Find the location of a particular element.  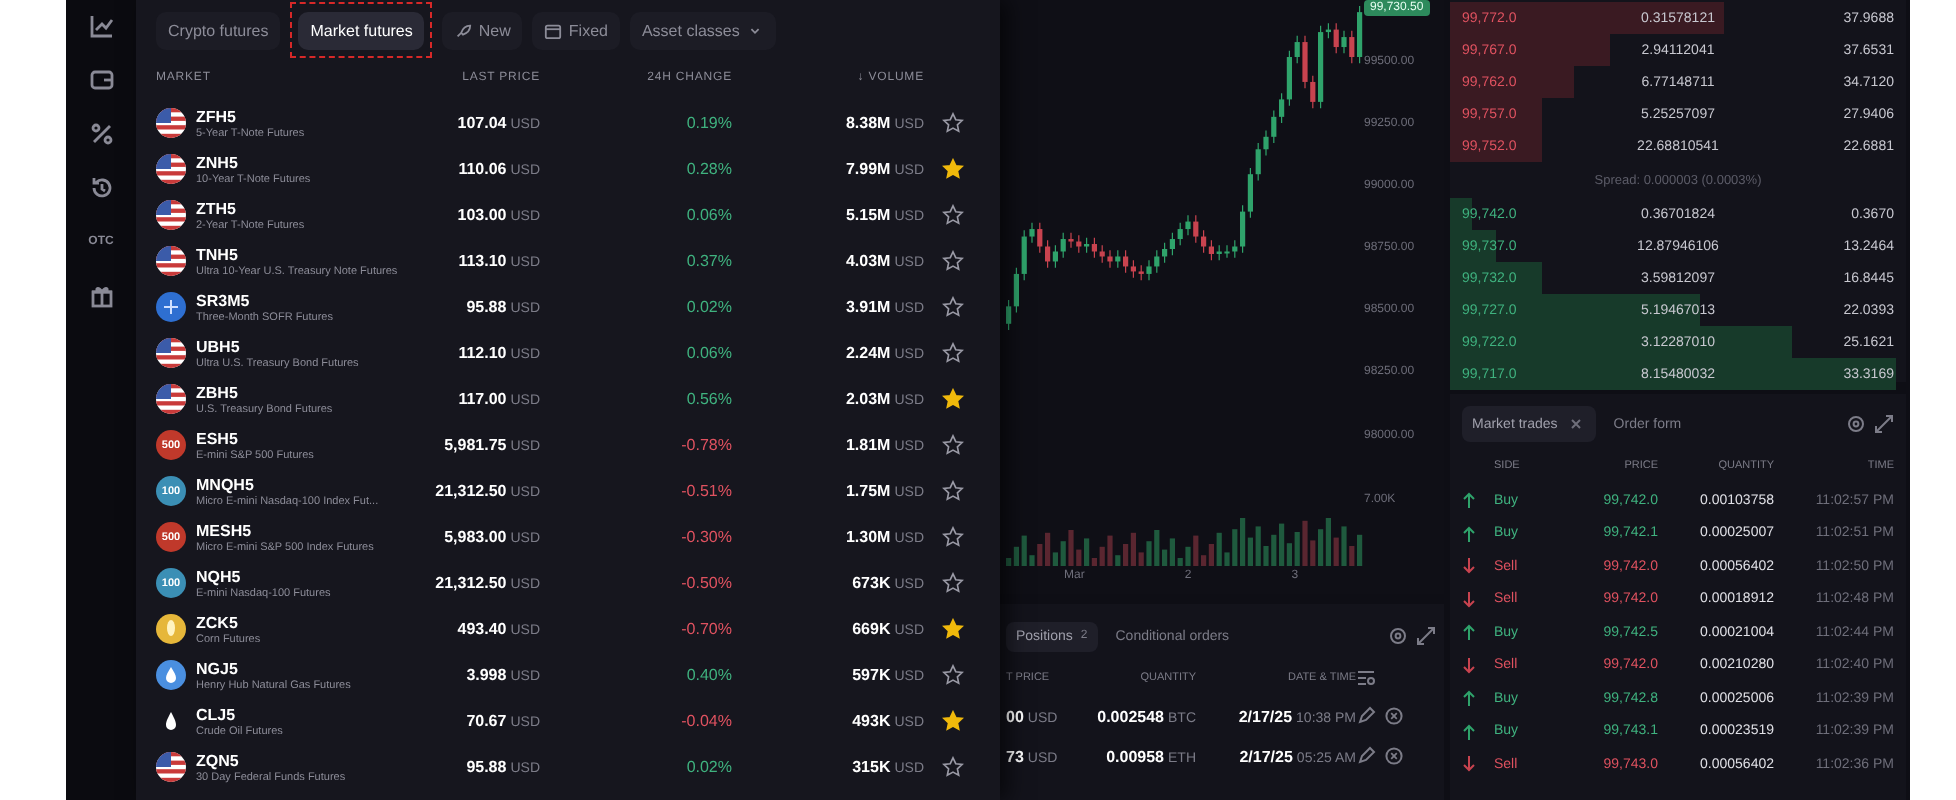

market-symbol: ZQN5 is located at coordinates (271, 760).